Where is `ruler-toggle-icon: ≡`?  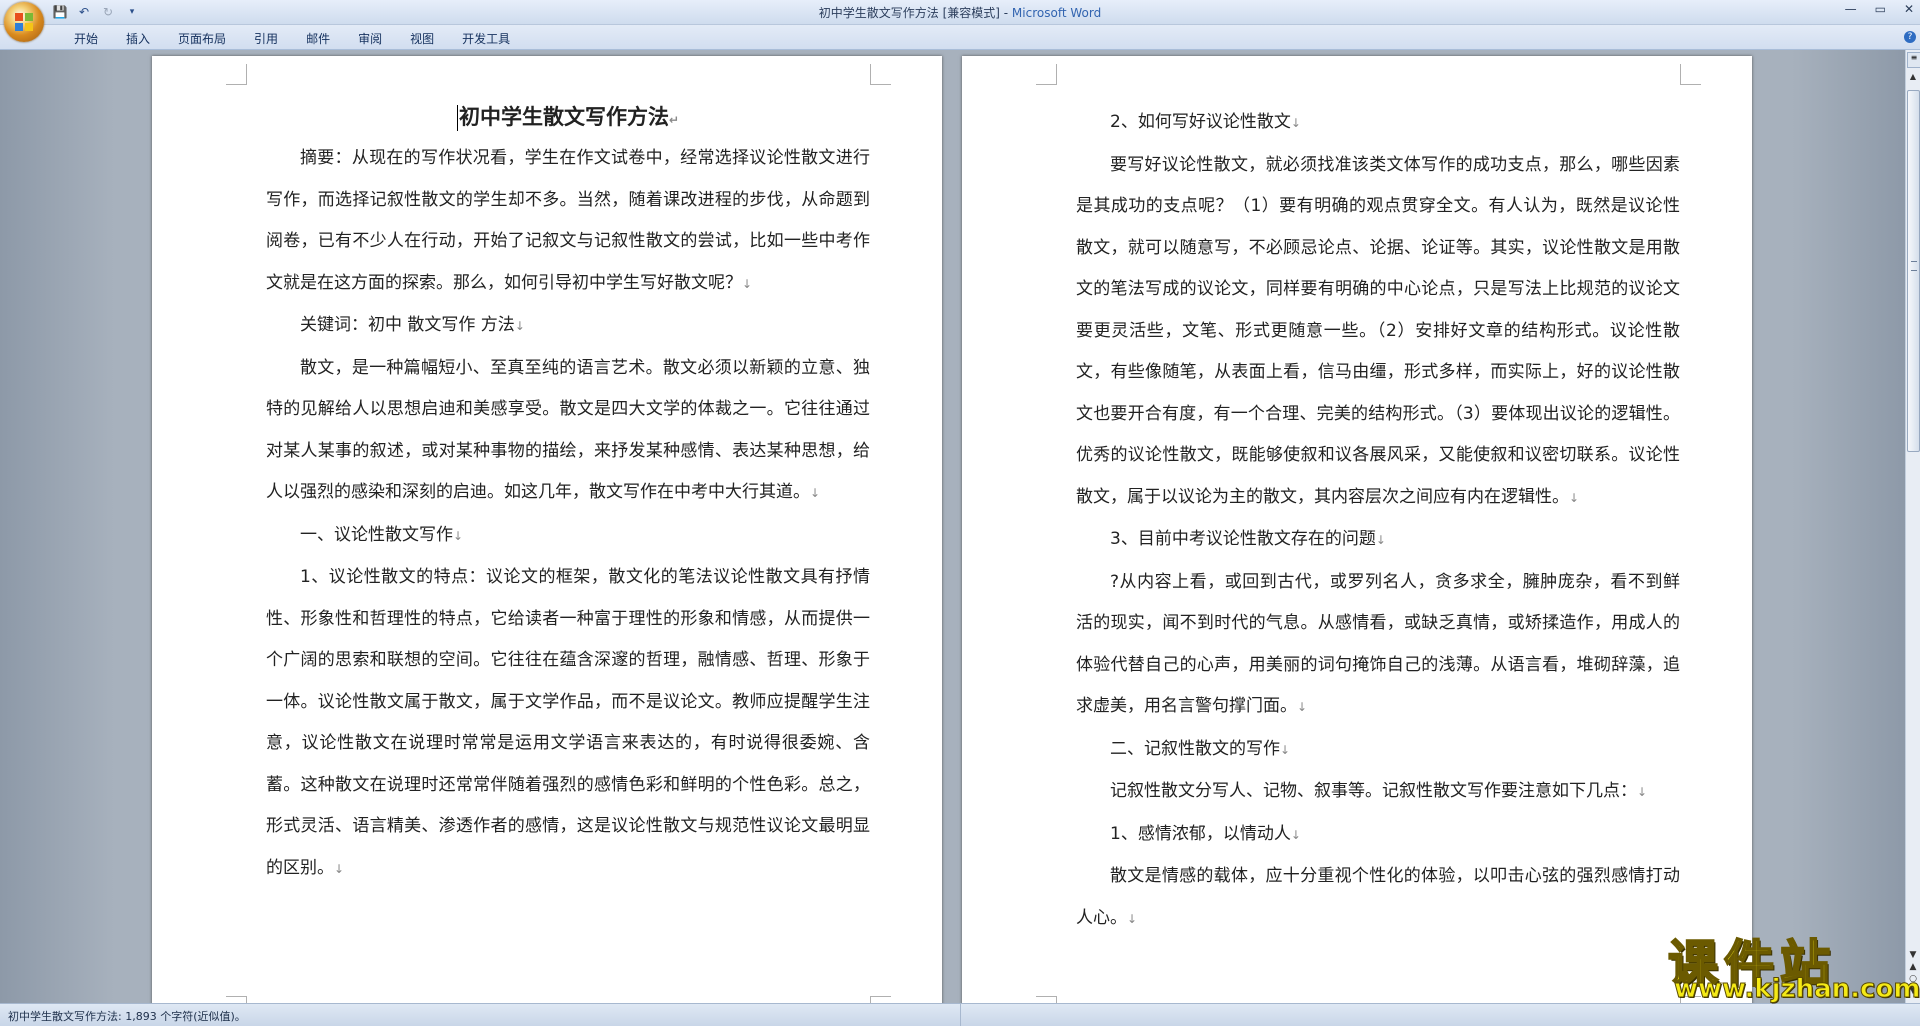 ruler-toggle-icon: ≡ is located at coordinates (1913, 60).